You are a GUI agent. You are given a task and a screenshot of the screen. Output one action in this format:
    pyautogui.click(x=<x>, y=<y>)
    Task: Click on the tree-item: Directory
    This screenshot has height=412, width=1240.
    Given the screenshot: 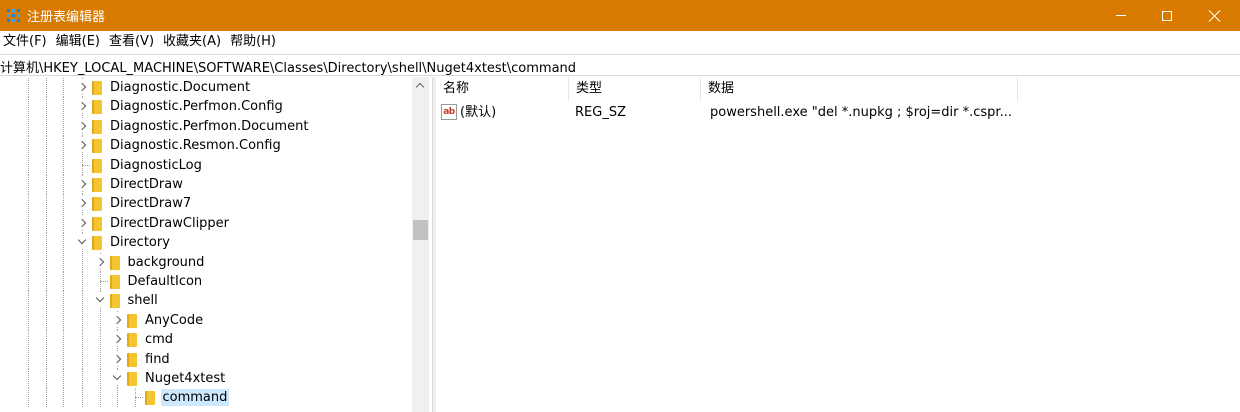 What is the action you would take?
    pyautogui.click(x=205, y=243)
    